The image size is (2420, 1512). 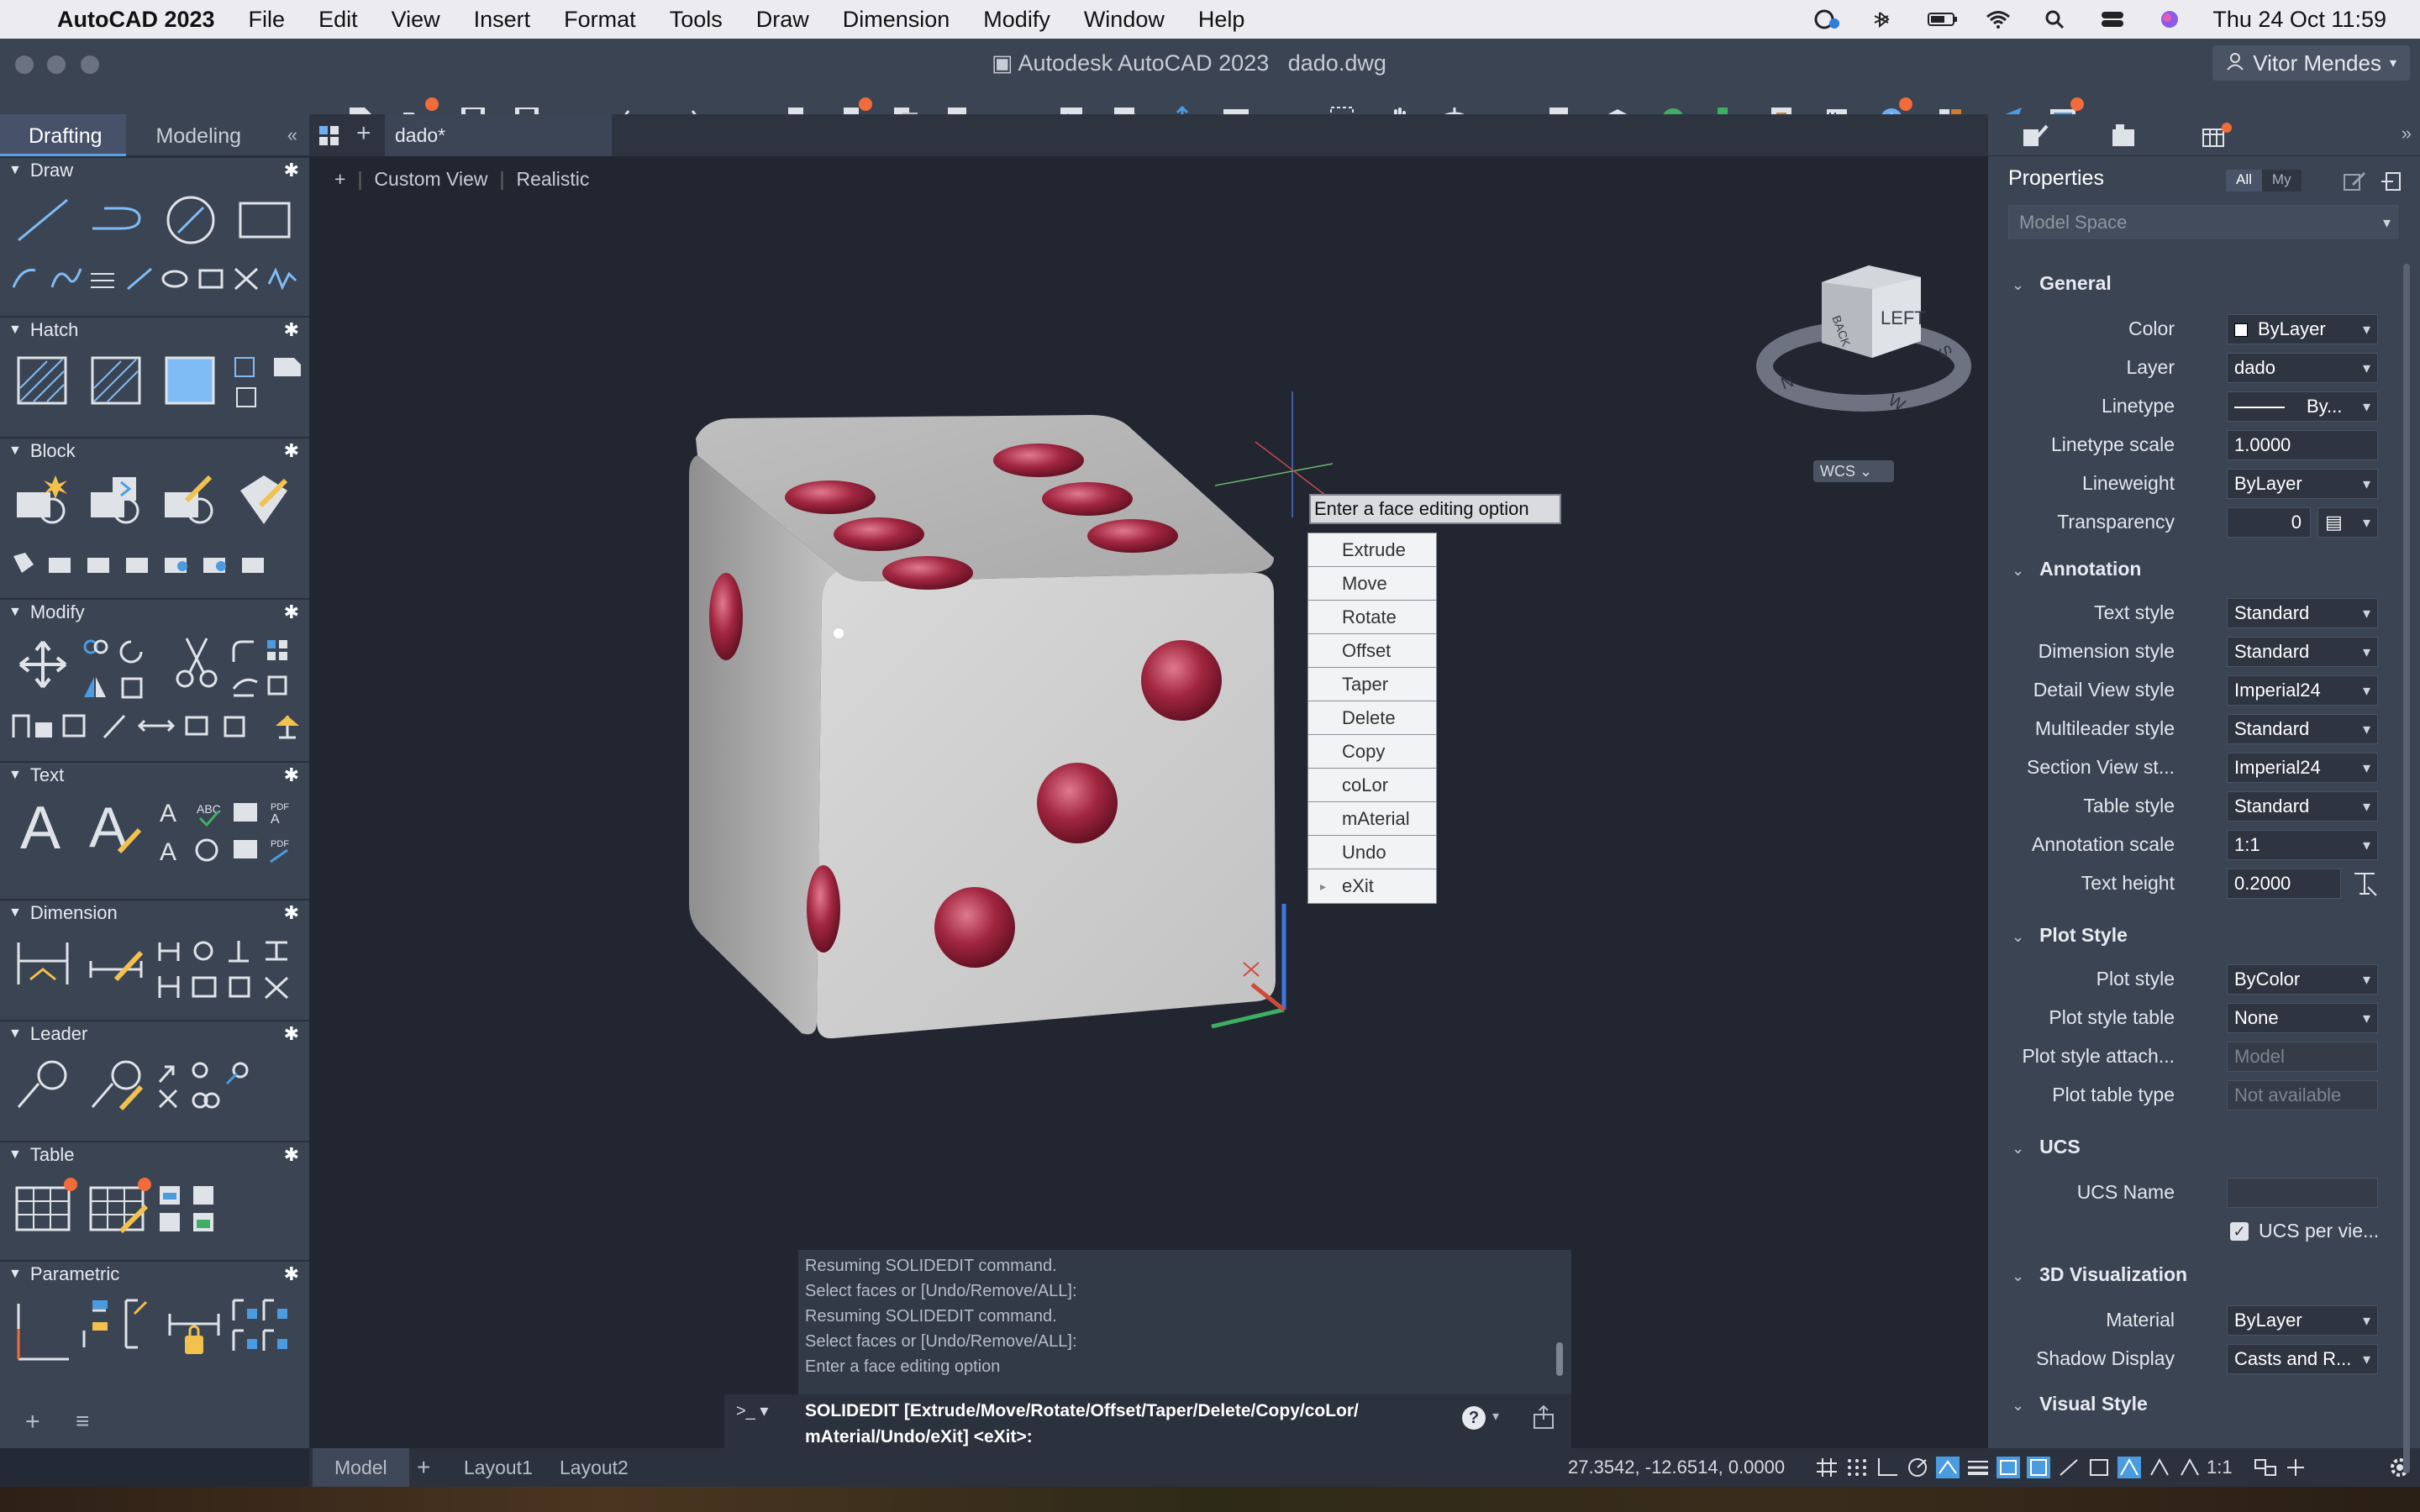 What do you see at coordinates (2008, 1467) in the screenshot?
I see `transparency-icon` at bounding box center [2008, 1467].